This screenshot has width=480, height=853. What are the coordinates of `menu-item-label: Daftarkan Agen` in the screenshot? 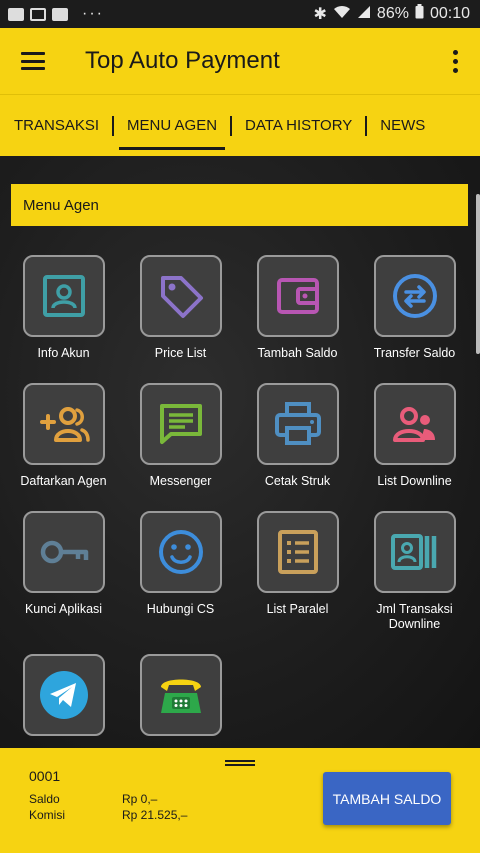 It's located at (63, 481).